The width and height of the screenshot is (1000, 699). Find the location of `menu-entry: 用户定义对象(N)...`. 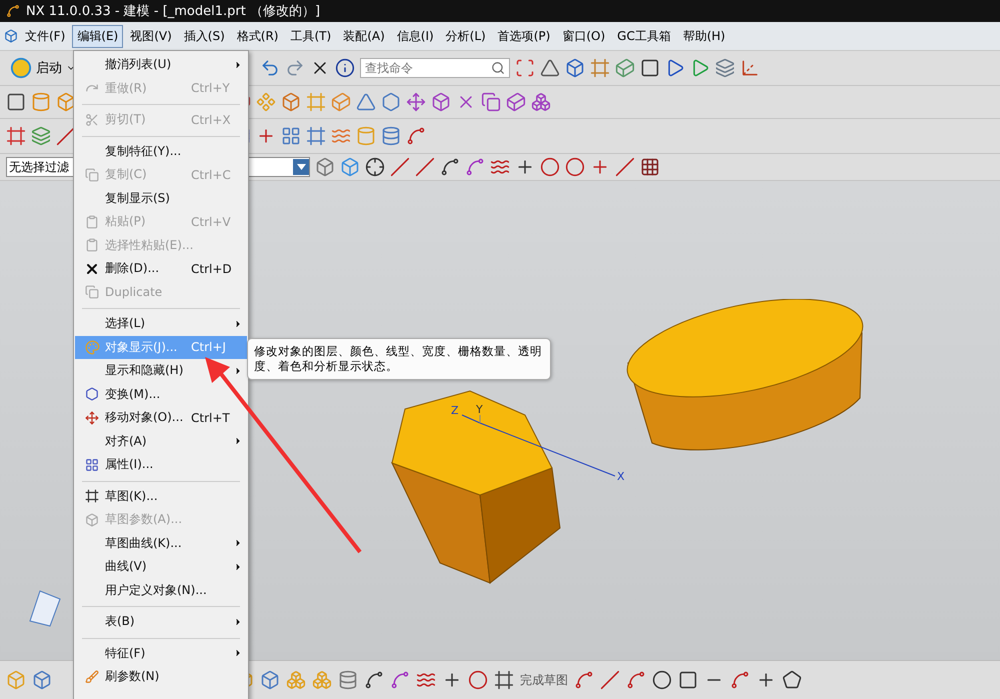

menu-entry: 用户定义对象(N)... is located at coordinates (161, 590).